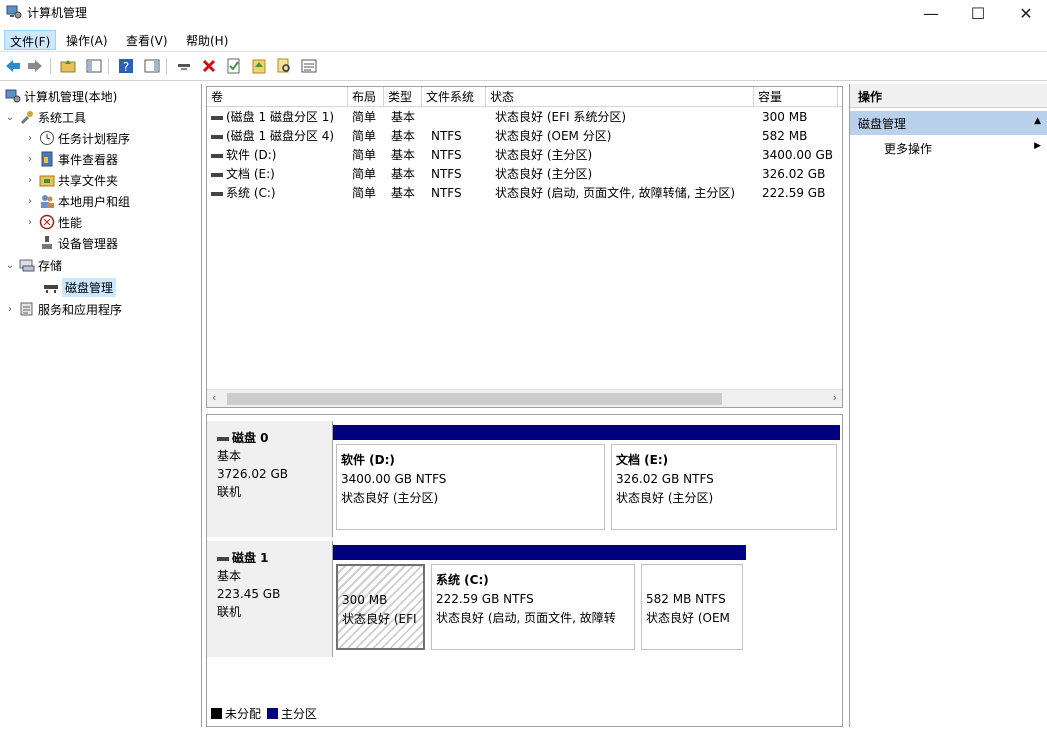  I want to click on tree-item-local-users: › 本地用户和组, so click(77, 201).